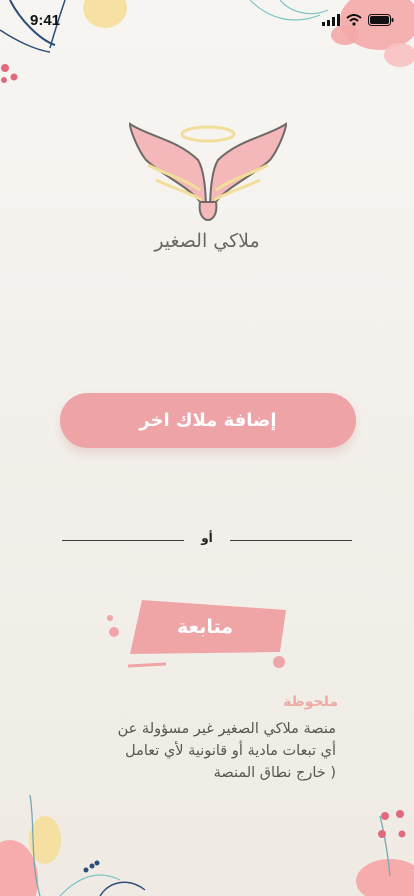 This screenshot has height=896, width=414. What do you see at coordinates (385, 853) in the screenshot?
I see `decor-bottom-right-flower` at bounding box center [385, 853].